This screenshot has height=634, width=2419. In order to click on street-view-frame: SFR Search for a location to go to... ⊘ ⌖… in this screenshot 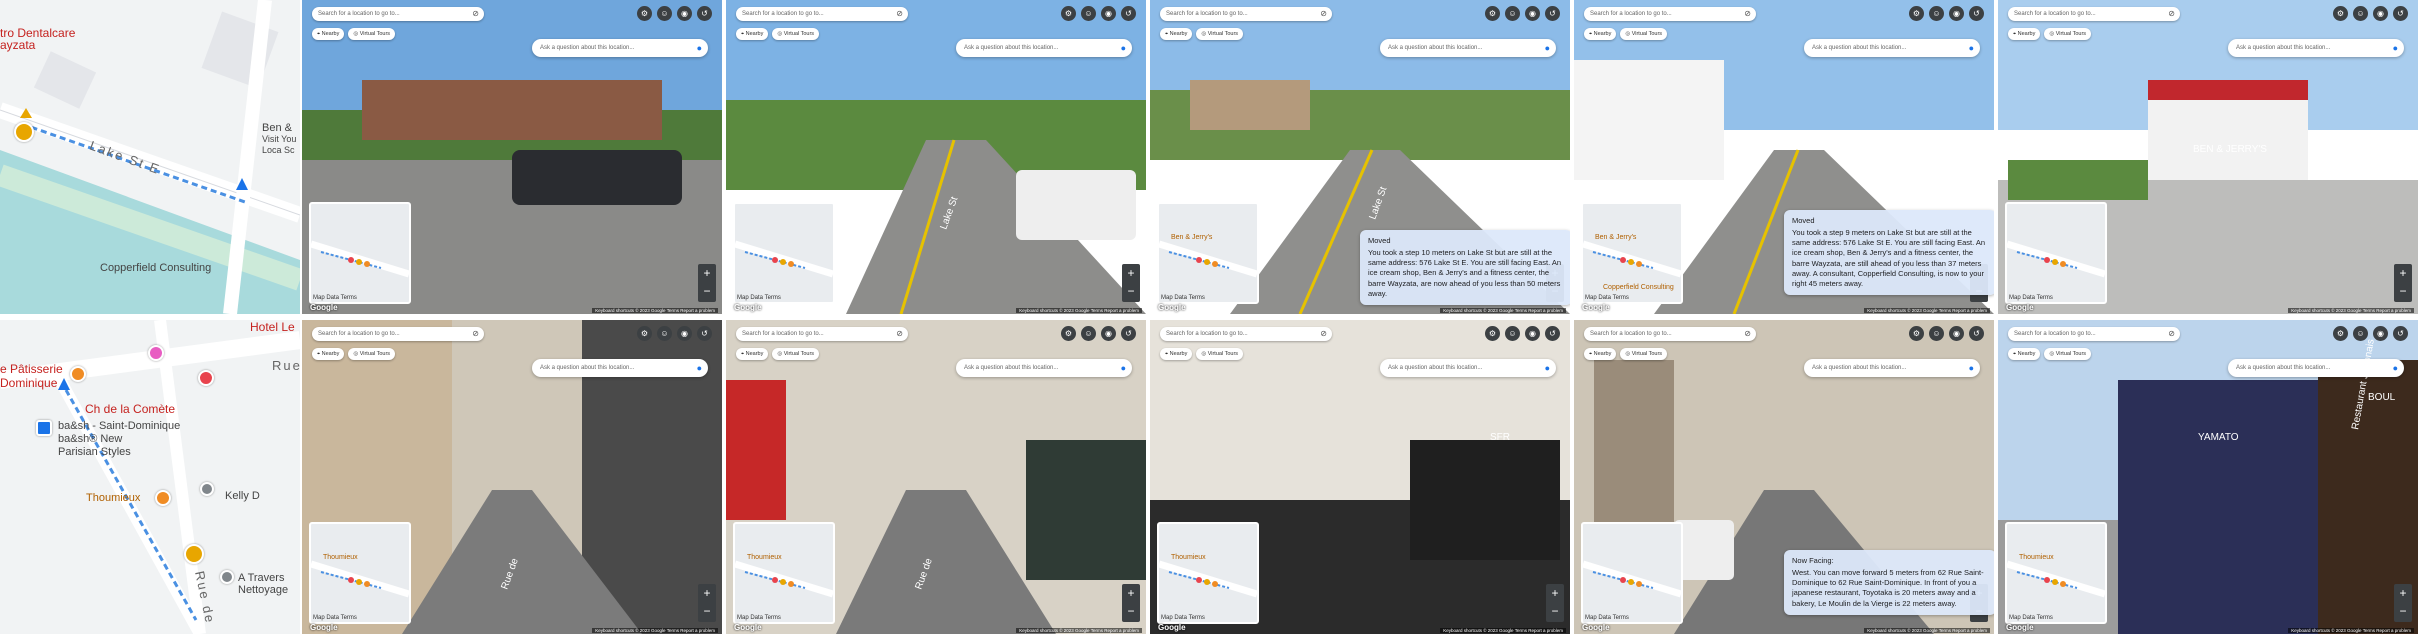, I will do `click(1359, 477)`.